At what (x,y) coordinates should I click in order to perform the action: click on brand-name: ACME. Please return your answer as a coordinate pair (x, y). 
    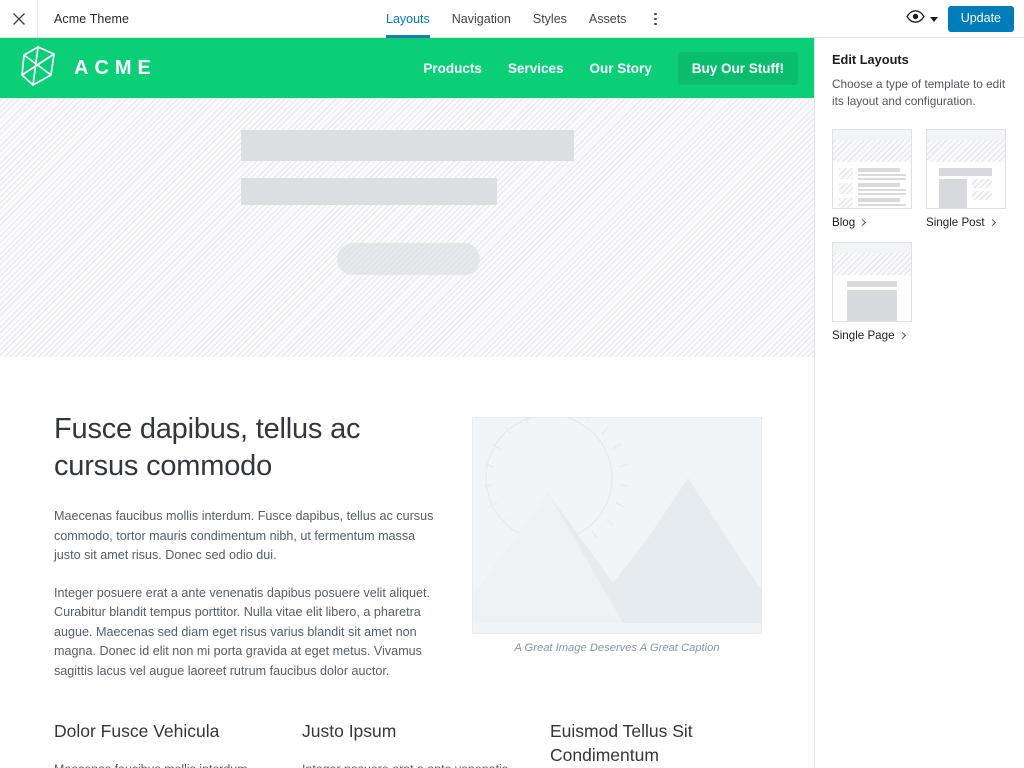
    Looking at the image, I should click on (115, 67).